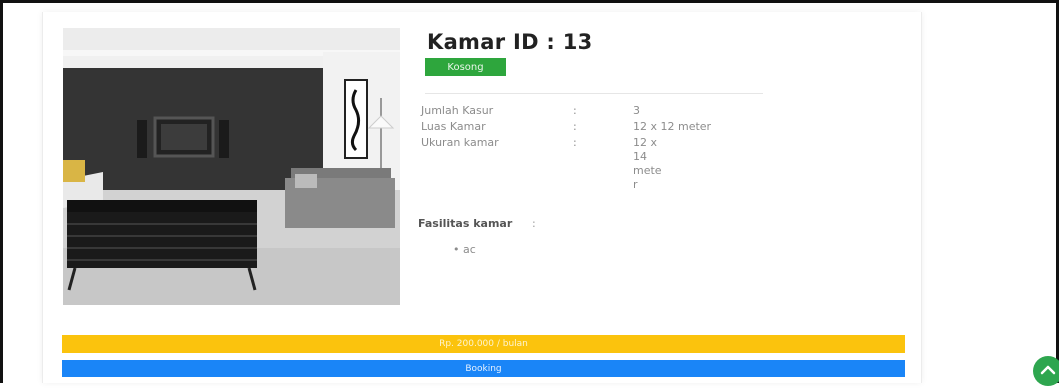 The height and width of the screenshot is (390, 1059). Describe the element at coordinates (483, 368) in the screenshot. I see `booking-button: Booking` at that location.